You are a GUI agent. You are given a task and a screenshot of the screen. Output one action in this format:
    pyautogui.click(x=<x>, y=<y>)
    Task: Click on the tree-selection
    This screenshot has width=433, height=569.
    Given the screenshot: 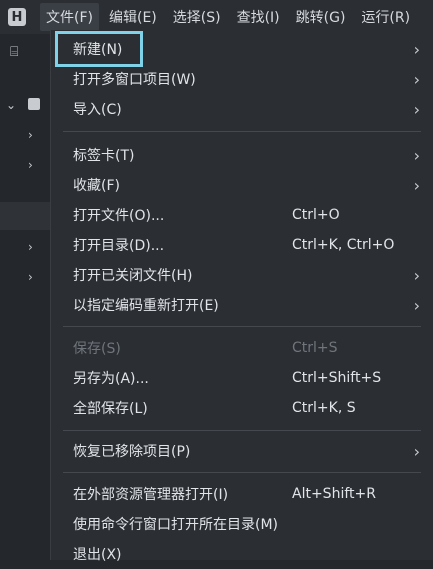 What is the action you would take?
    pyautogui.click(x=25, y=216)
    